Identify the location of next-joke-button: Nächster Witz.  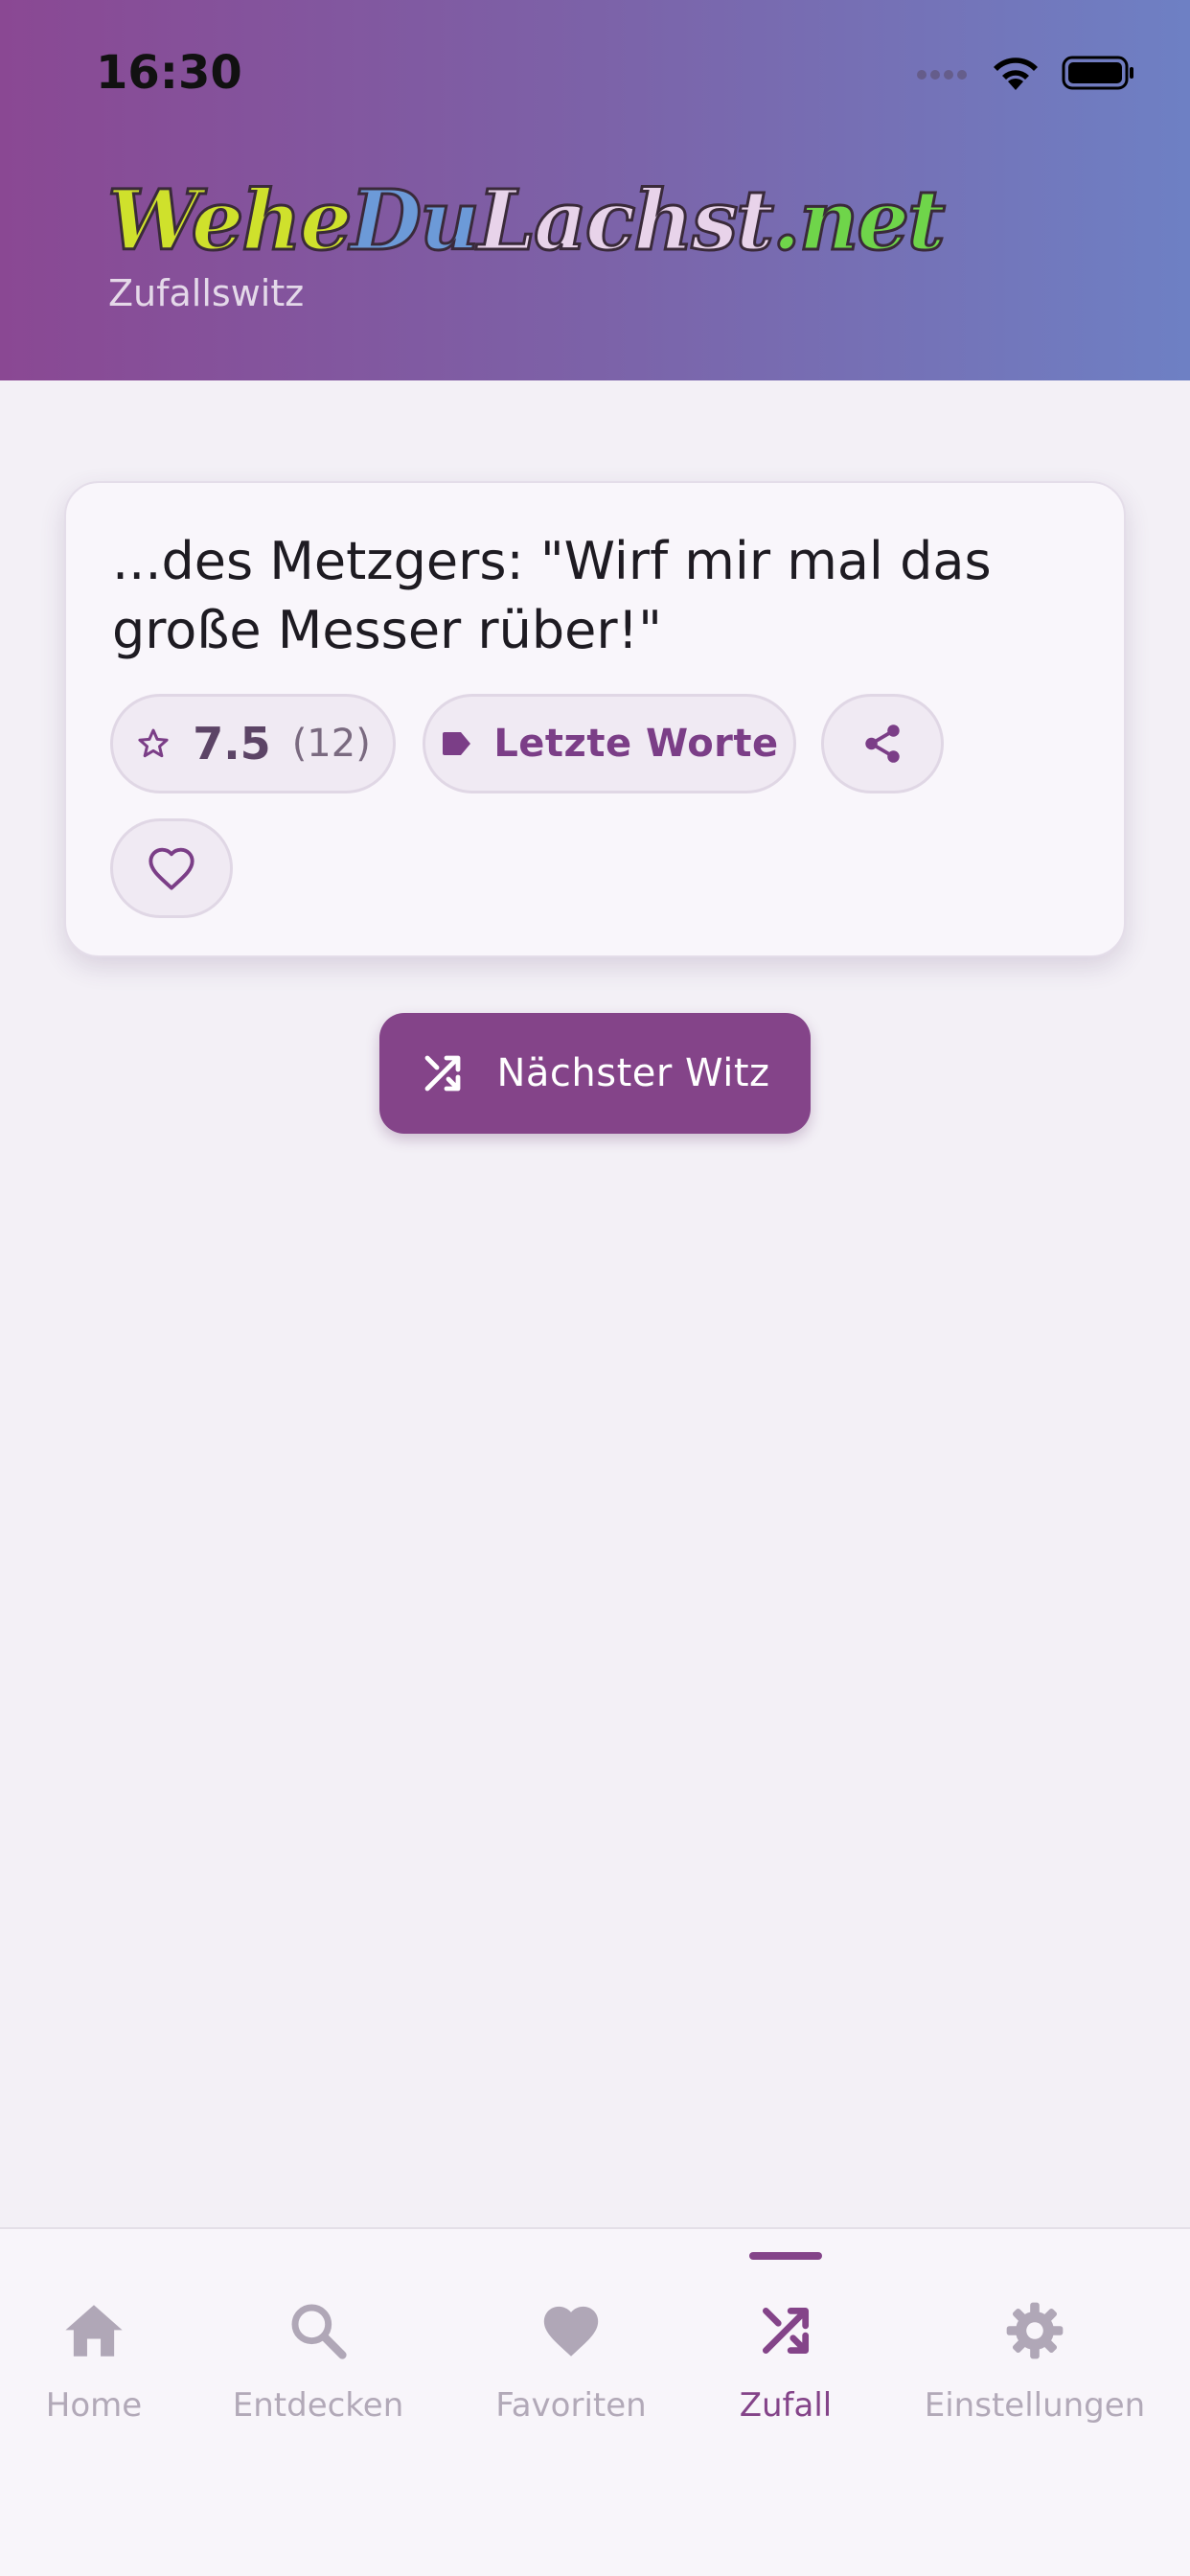
(595, 1073).